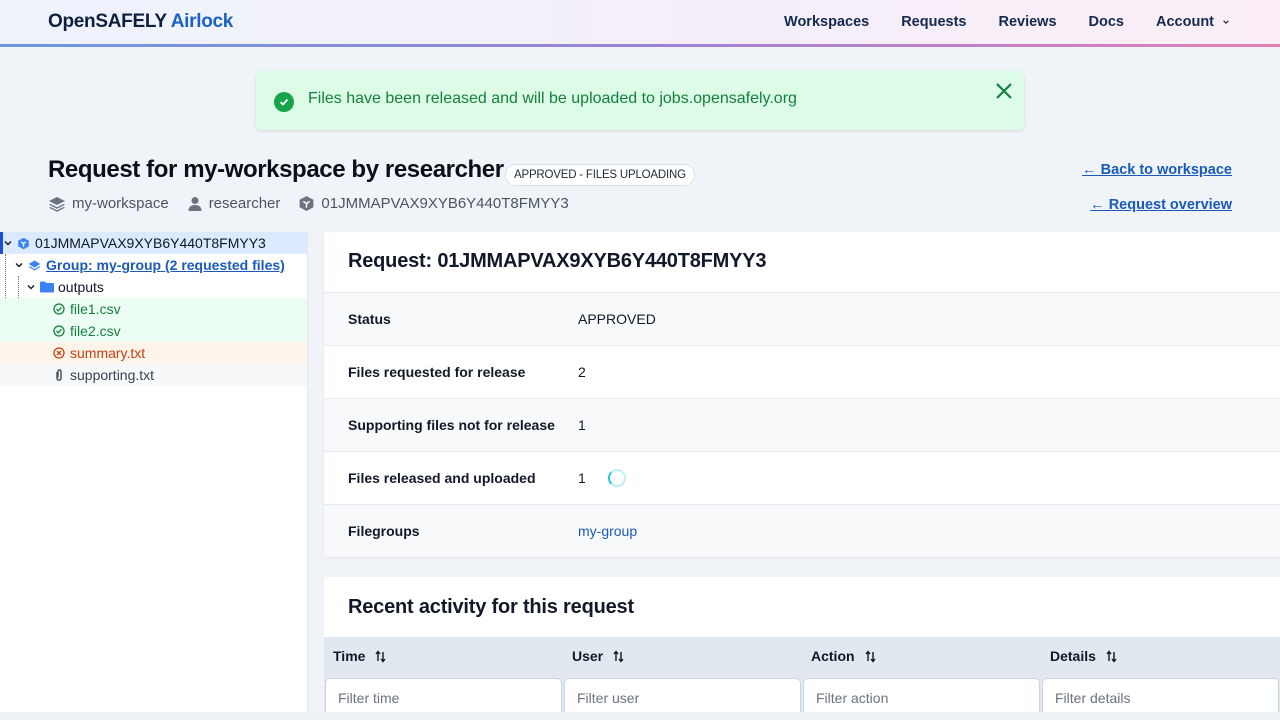  I want to click on nav-requests: Requests, so click(933, 22).